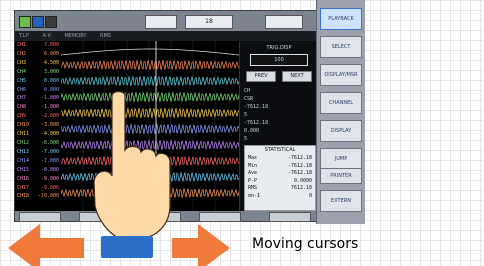 The height and width of the screenshot is (266, 484). What do you see at coordinates (46, 245) in the screenshot?
I see `arrow-left-icon` at bounding box center [46, 245].